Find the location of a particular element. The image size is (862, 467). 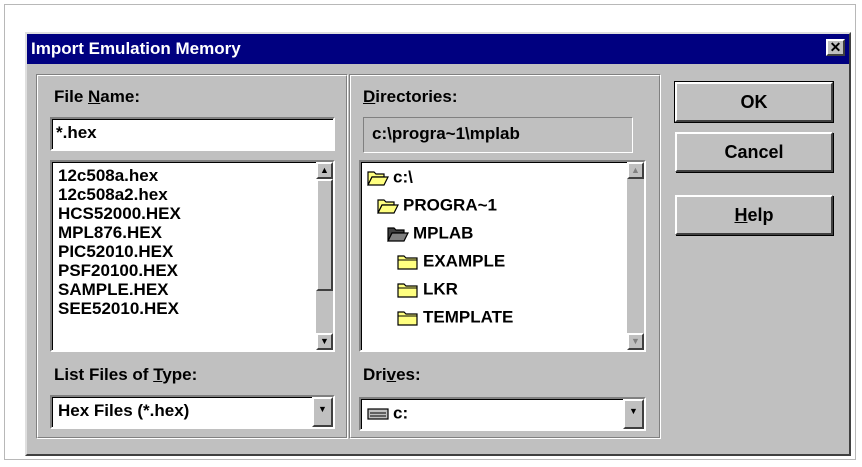

ok-button: OK is located at coordinates (754, 102).